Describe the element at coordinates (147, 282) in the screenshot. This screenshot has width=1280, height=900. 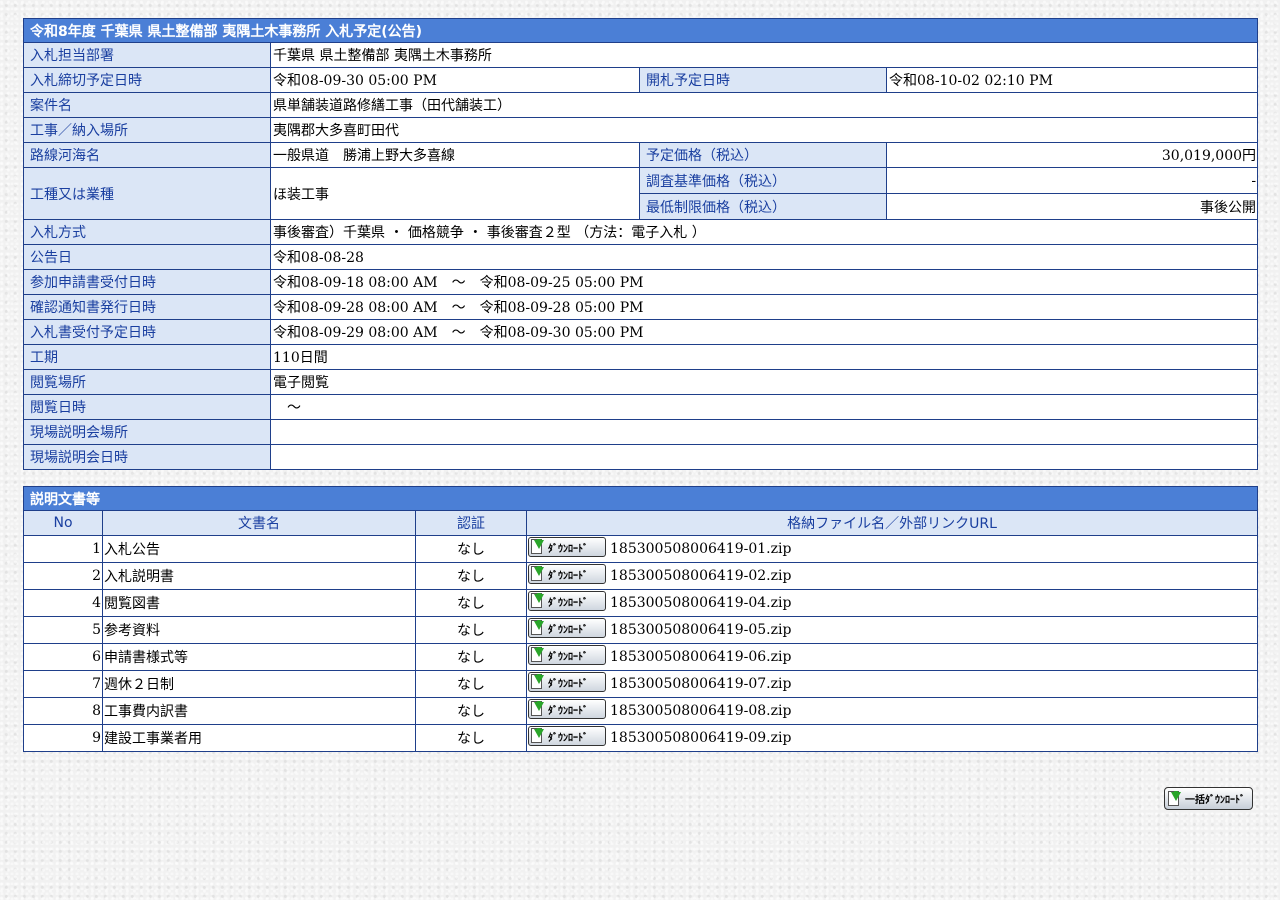
I see `apply-label: 参加申請書受付日時` at that location.